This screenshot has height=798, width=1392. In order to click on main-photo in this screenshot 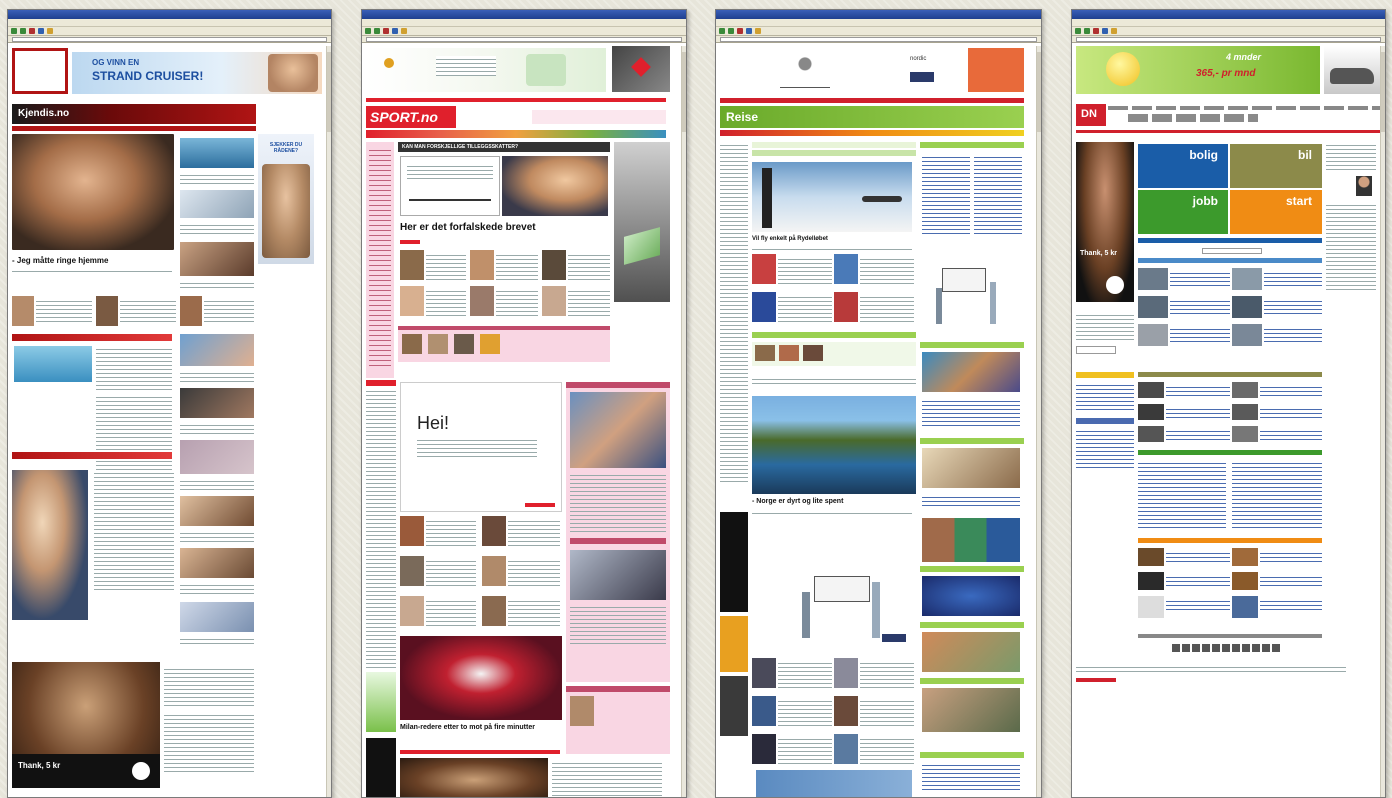, I will do `click(832, 197)`.